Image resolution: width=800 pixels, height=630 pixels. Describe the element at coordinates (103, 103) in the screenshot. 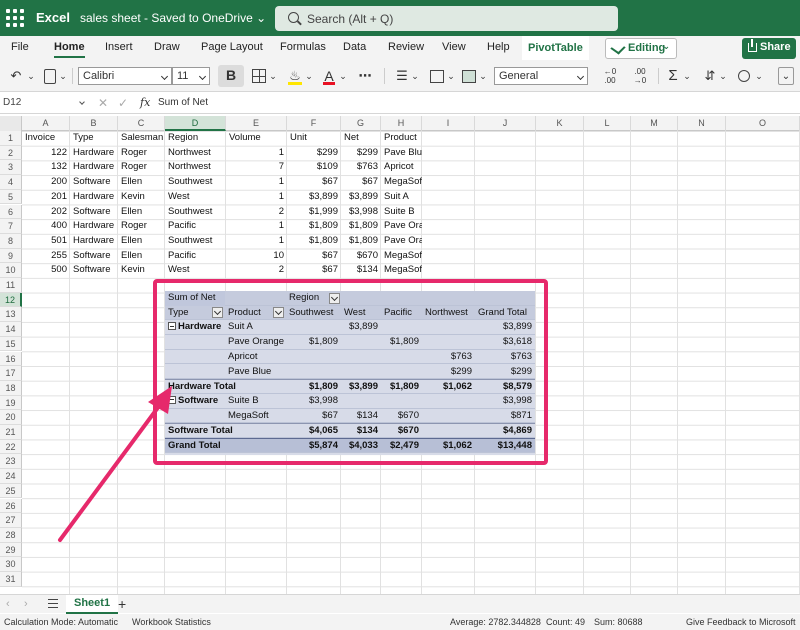

I see `cancel-icon: ✕` at that location.